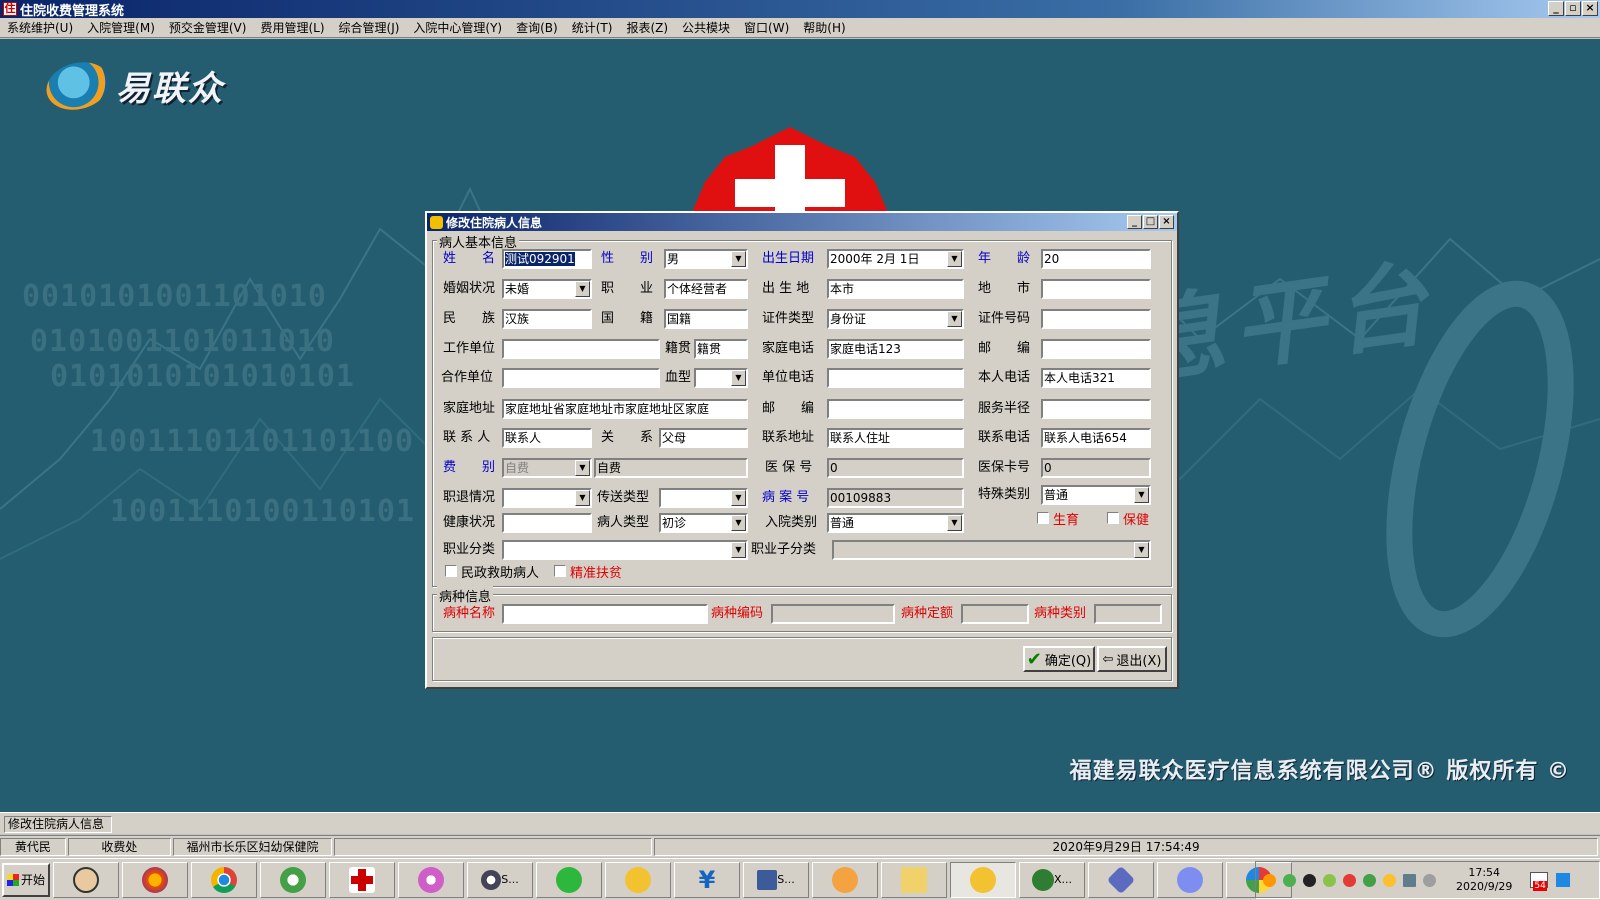 The image size is (1600, 900). What do you see at coordinates (706, 319) in the screenshot?
I see `nationality-input: 国籍` at bounding box center [706, 319].